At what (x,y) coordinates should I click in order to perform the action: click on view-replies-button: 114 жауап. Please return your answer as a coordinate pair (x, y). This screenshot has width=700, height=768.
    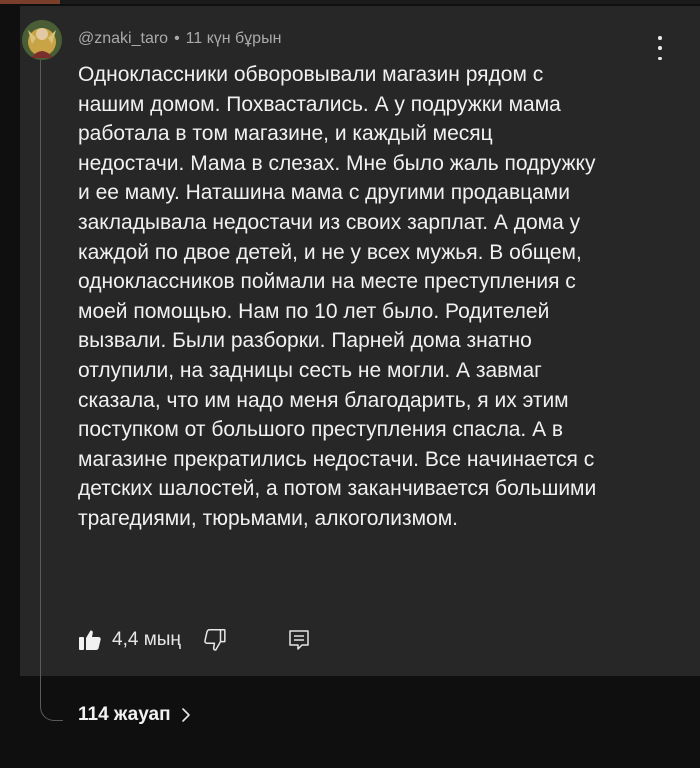
    Looking at the image, I should click on (135, 715).